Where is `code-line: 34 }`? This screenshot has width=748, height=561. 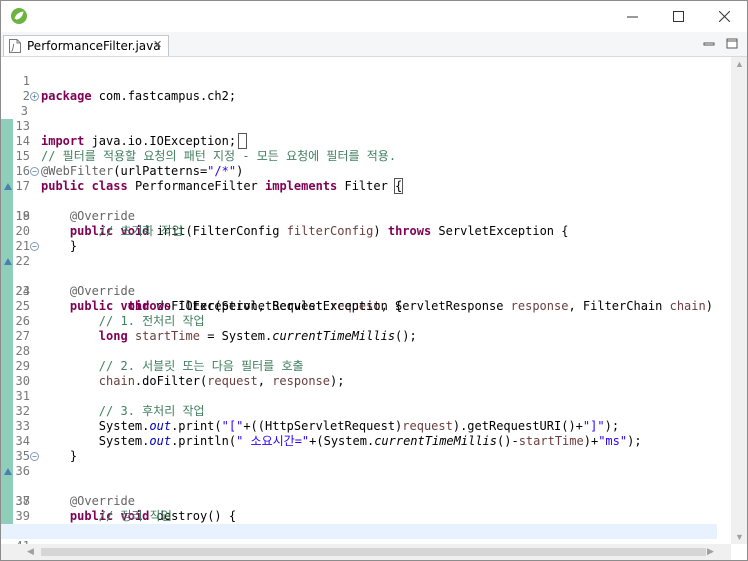 code-line: 34 } is located at coordinates (359, 441).